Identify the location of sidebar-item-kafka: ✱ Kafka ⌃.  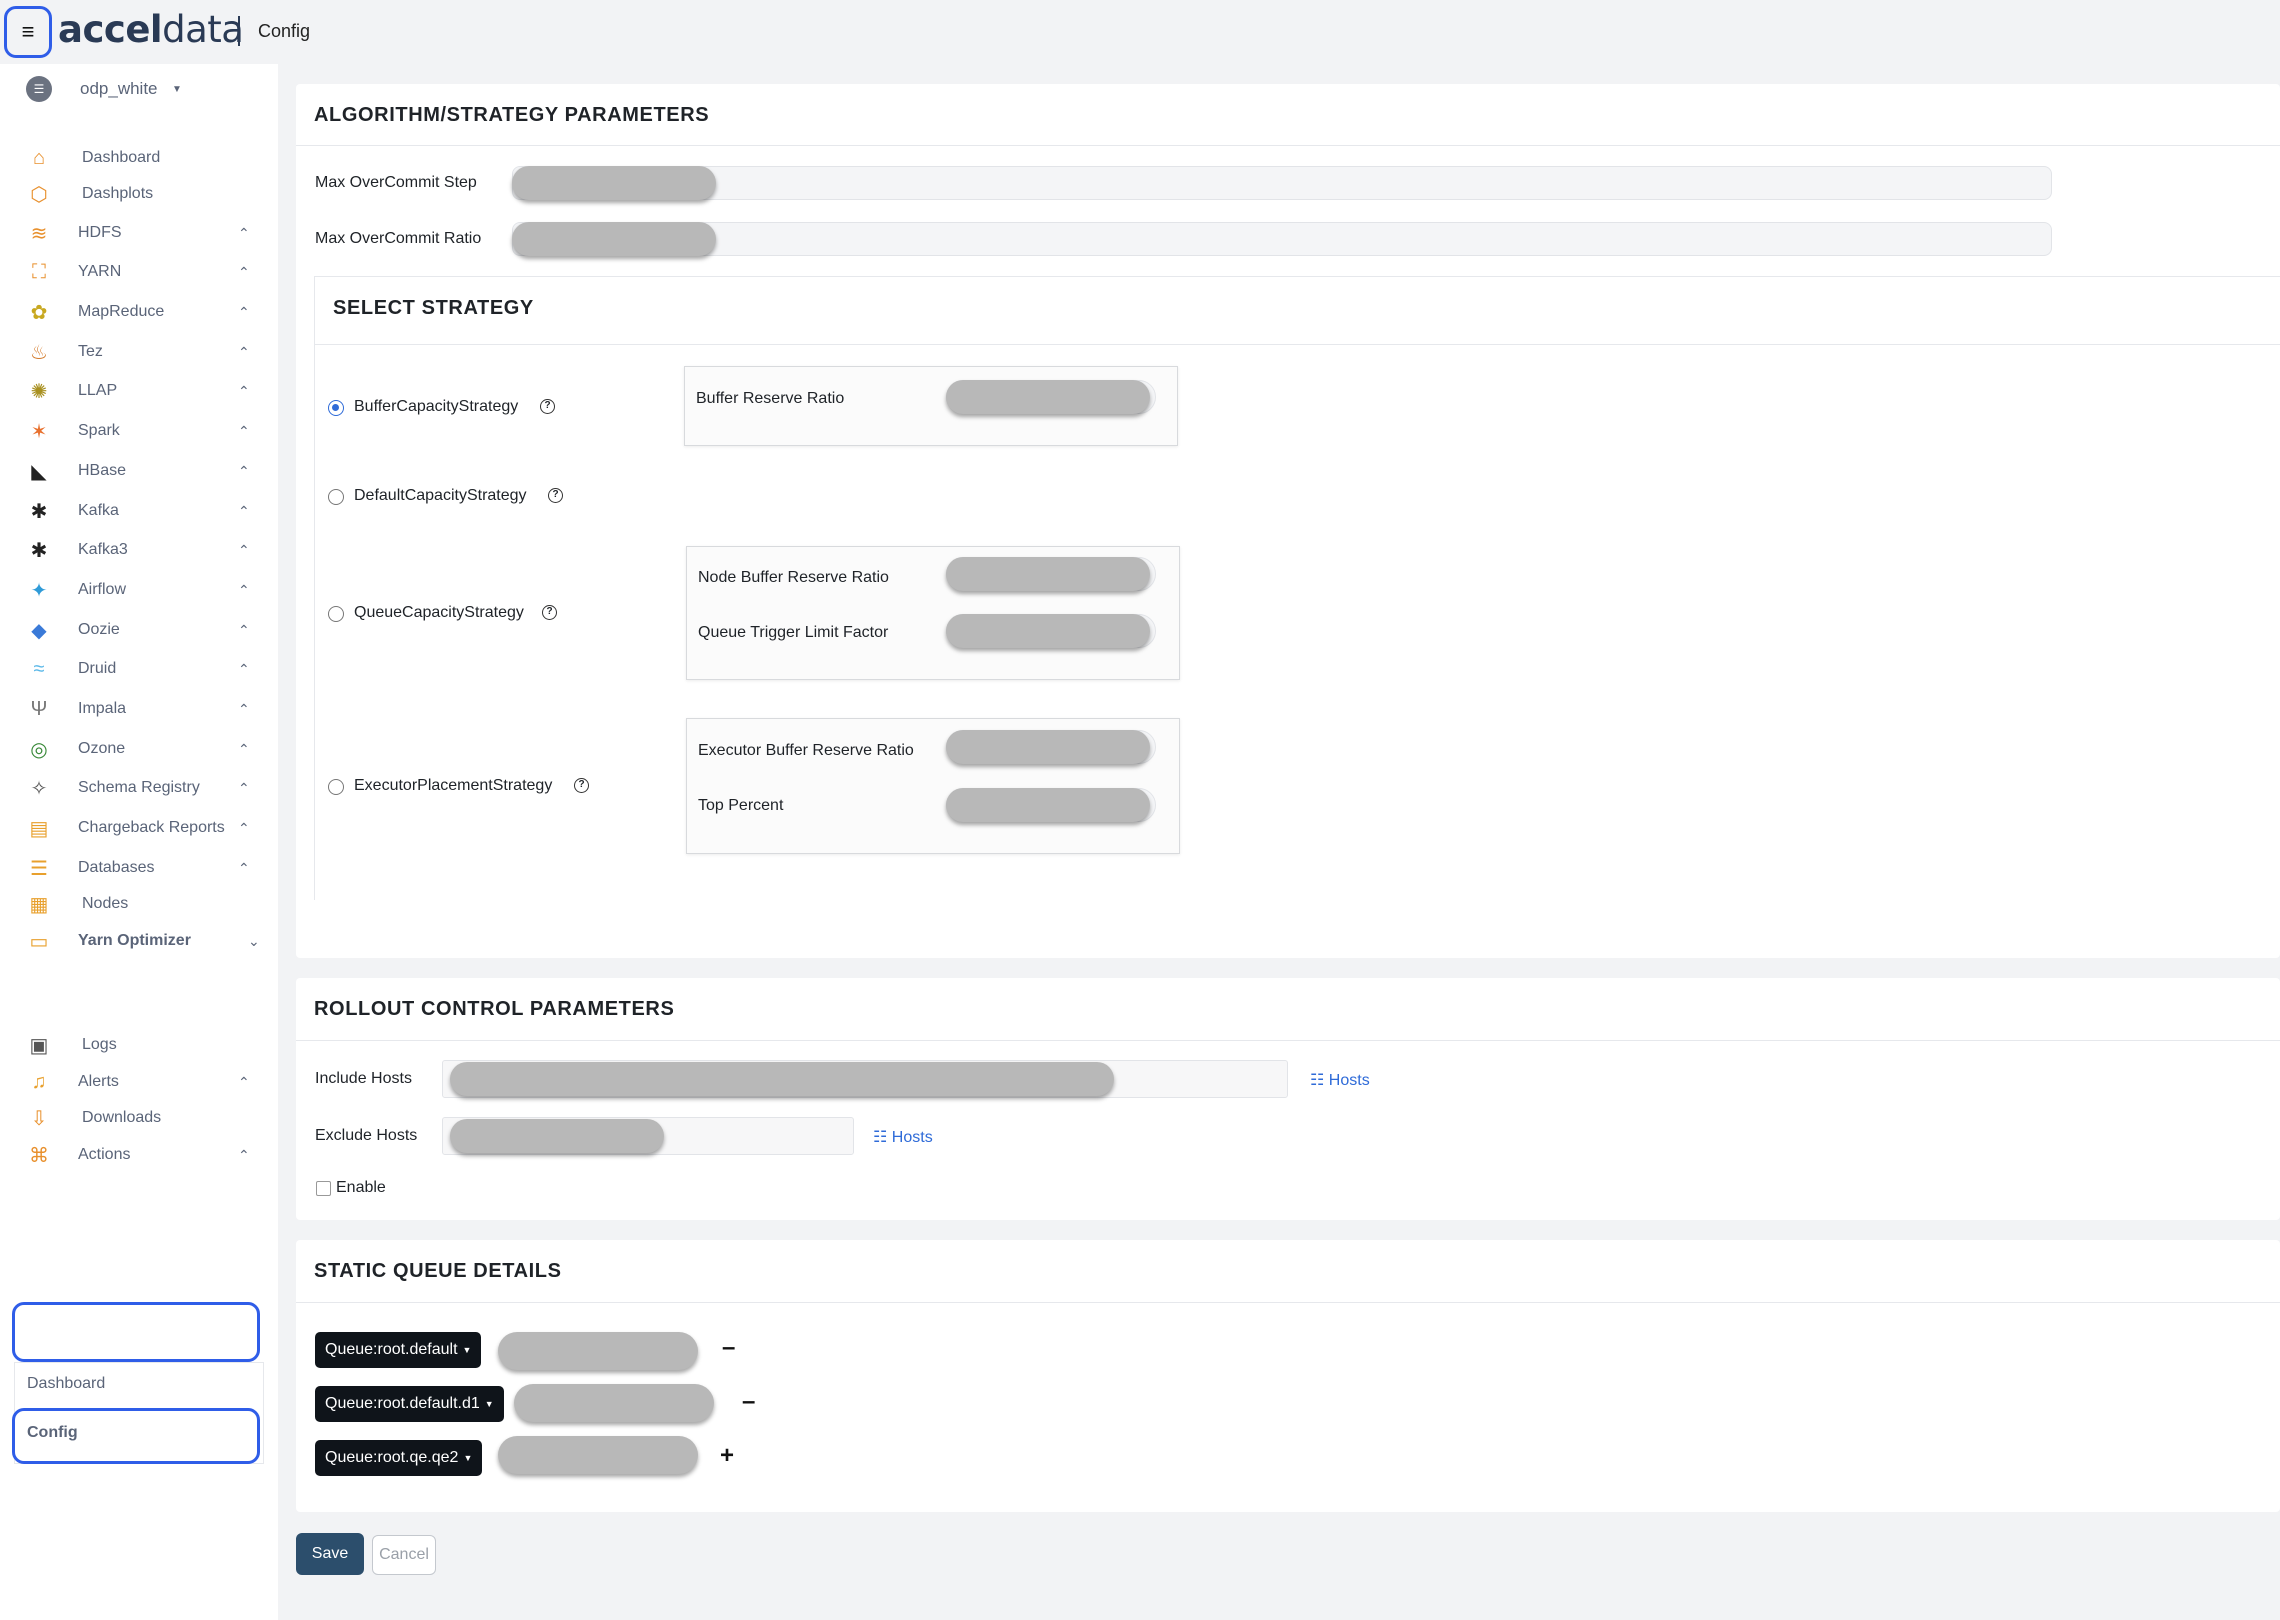
(139, 511).